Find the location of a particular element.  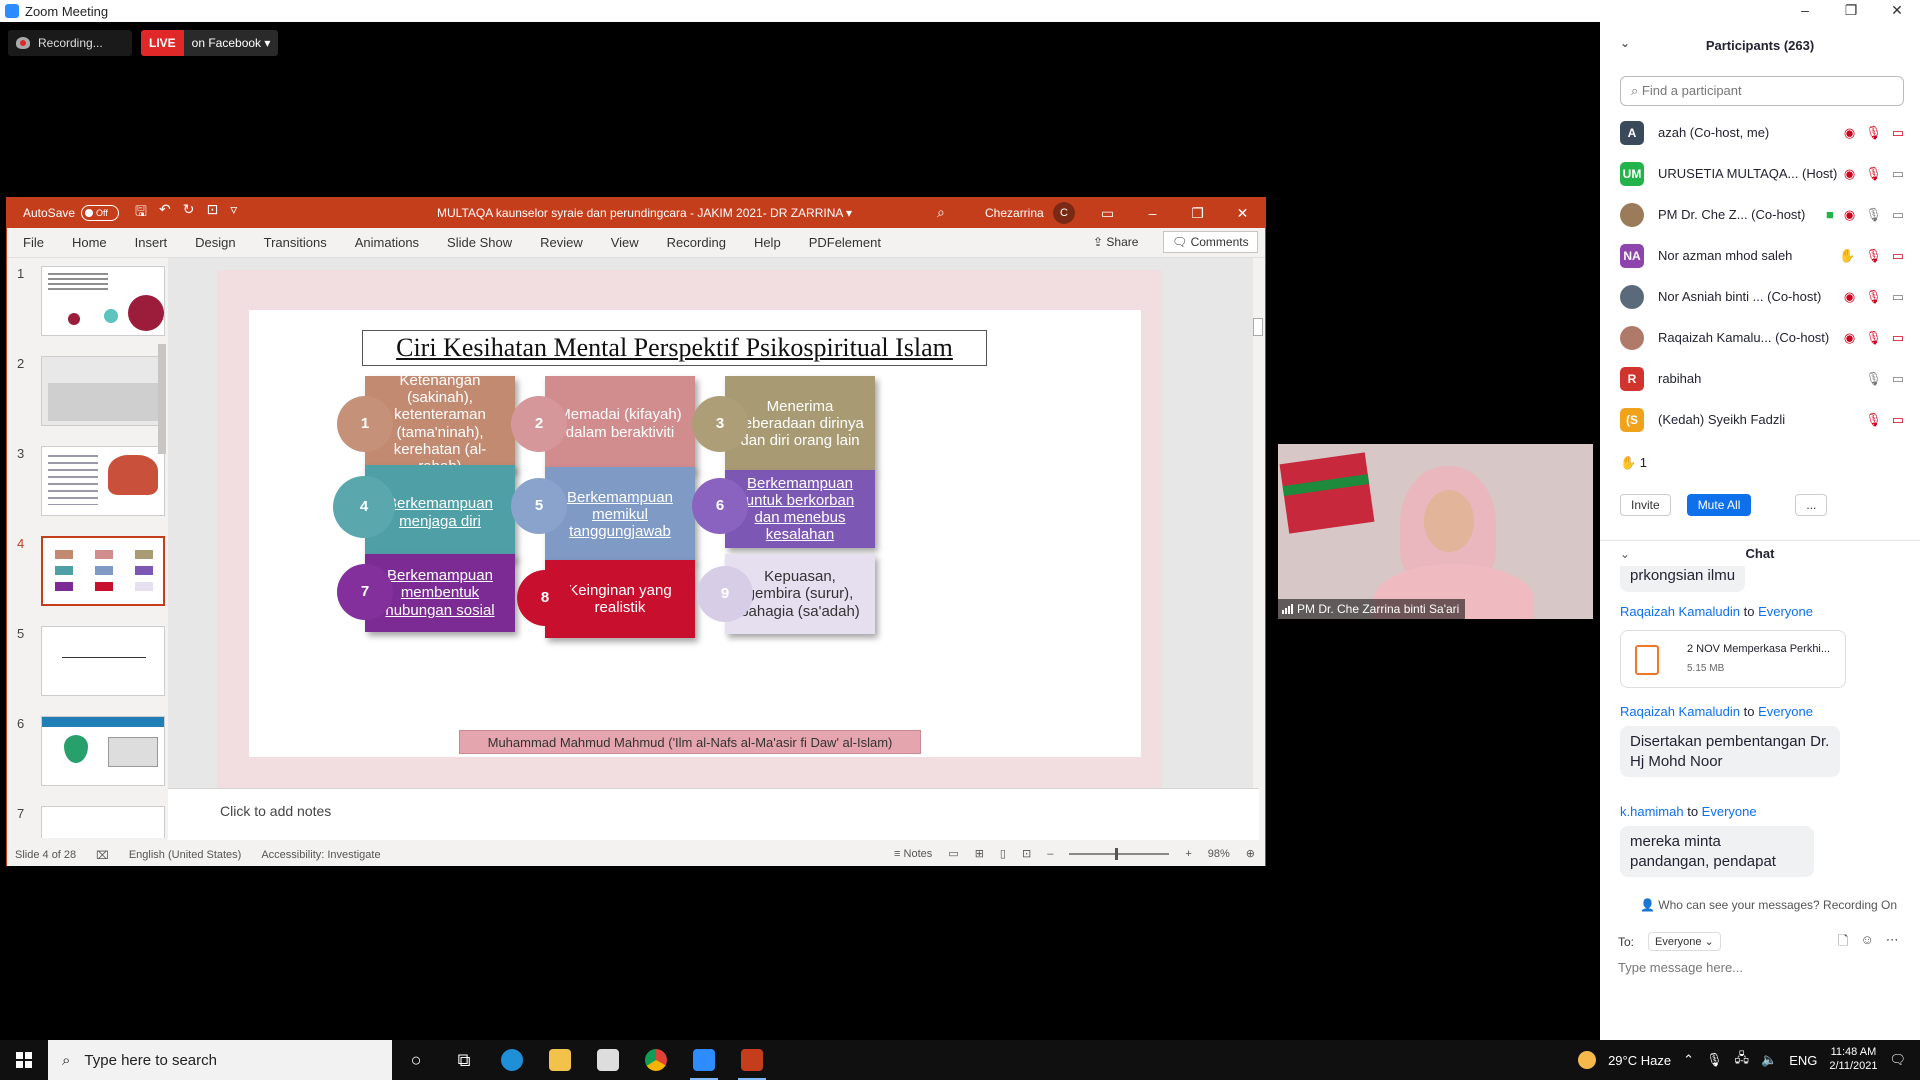

live-stream-indicator: LIVE on Facebook ▾ is located at coordinates (210, 43).